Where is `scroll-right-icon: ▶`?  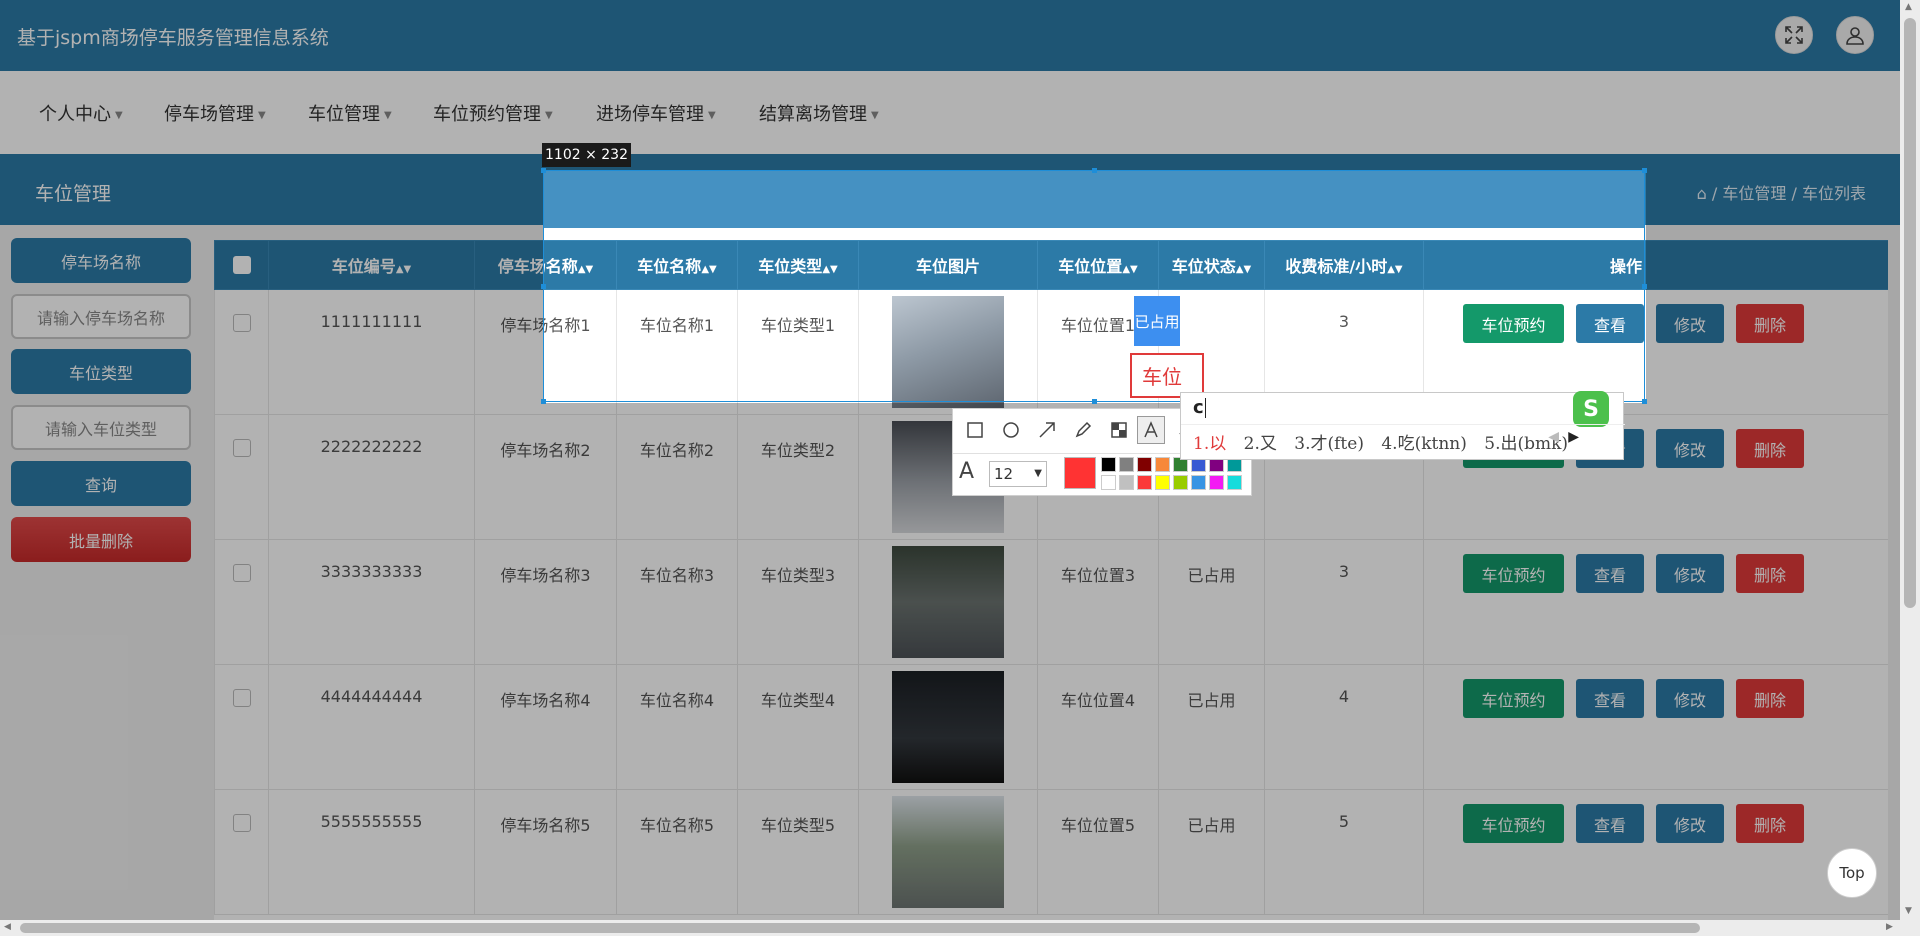
scroll-right-icon: ▶ is located at coordinates (1889, 927).